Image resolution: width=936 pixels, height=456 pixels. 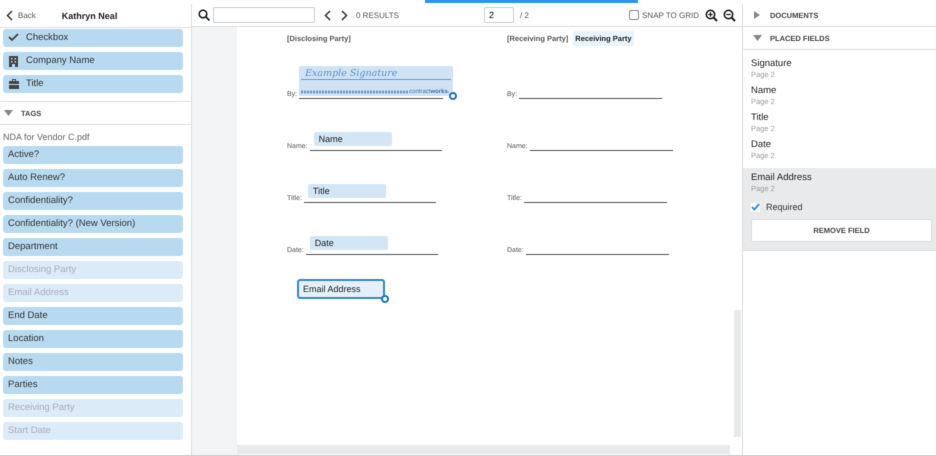 I want to click on chevron-right-icon, so click(x=344, y=15).